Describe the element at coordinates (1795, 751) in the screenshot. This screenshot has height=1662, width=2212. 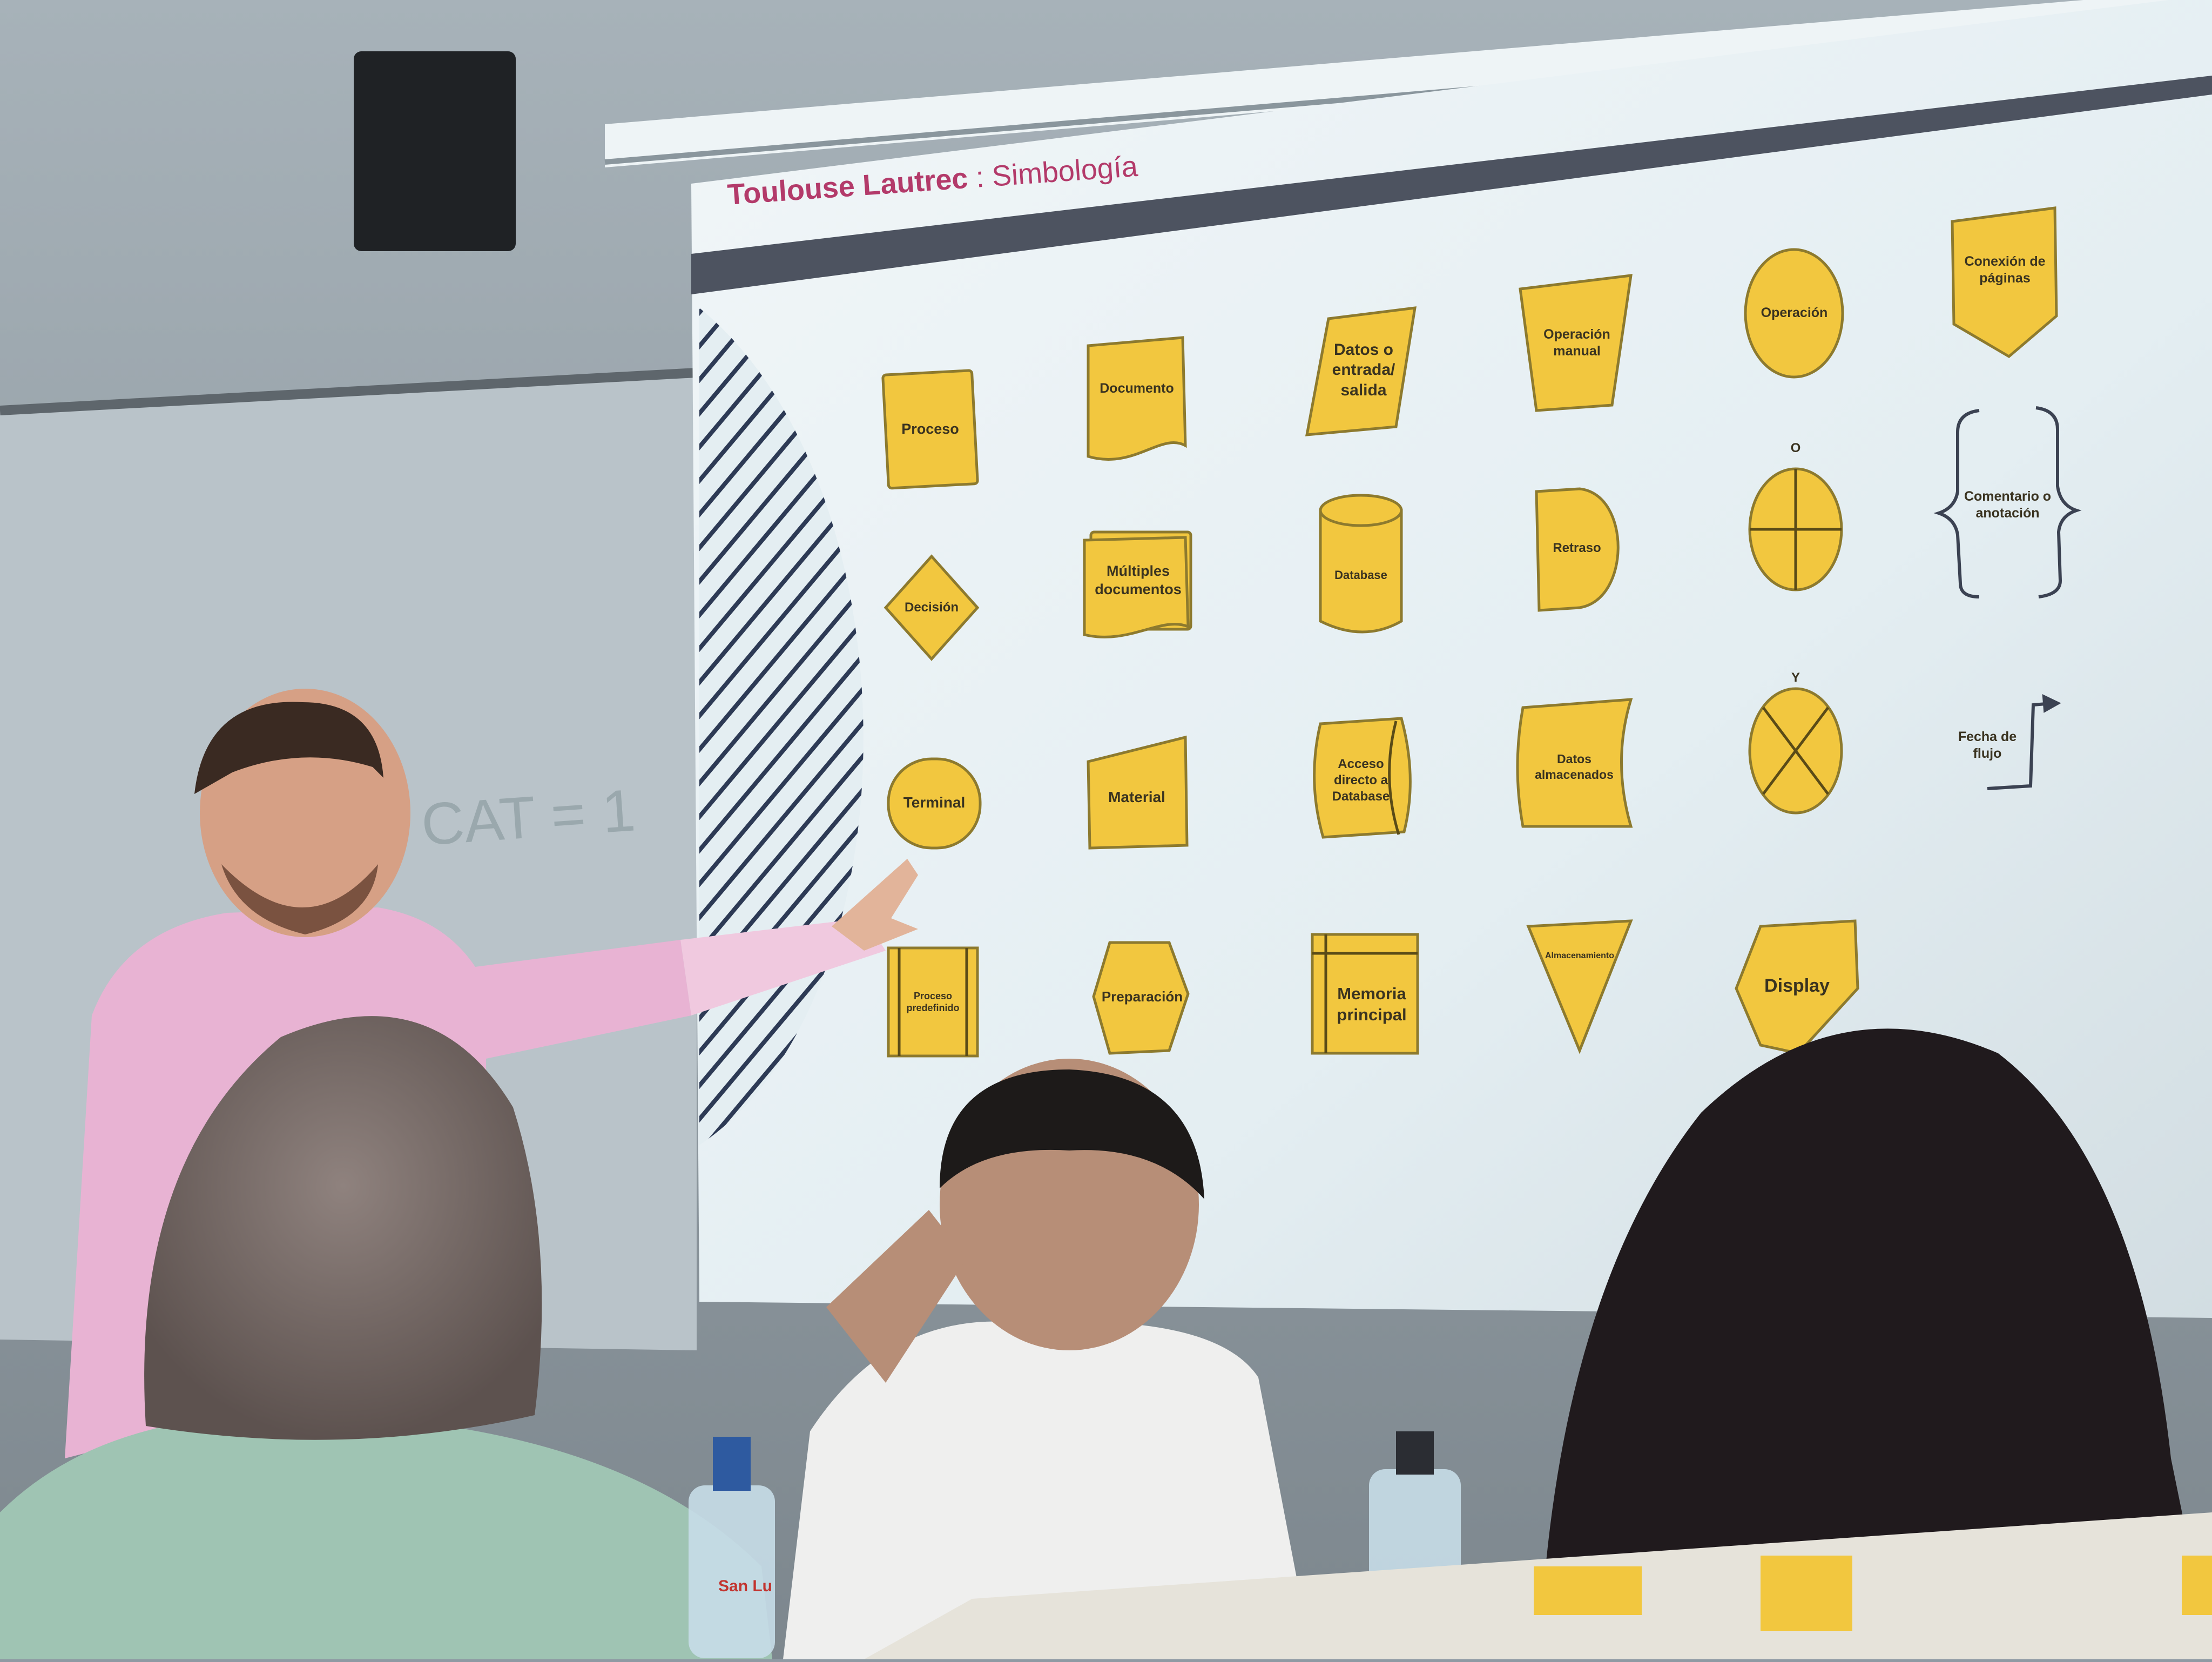
I see `y-symbol-shape` at that location.